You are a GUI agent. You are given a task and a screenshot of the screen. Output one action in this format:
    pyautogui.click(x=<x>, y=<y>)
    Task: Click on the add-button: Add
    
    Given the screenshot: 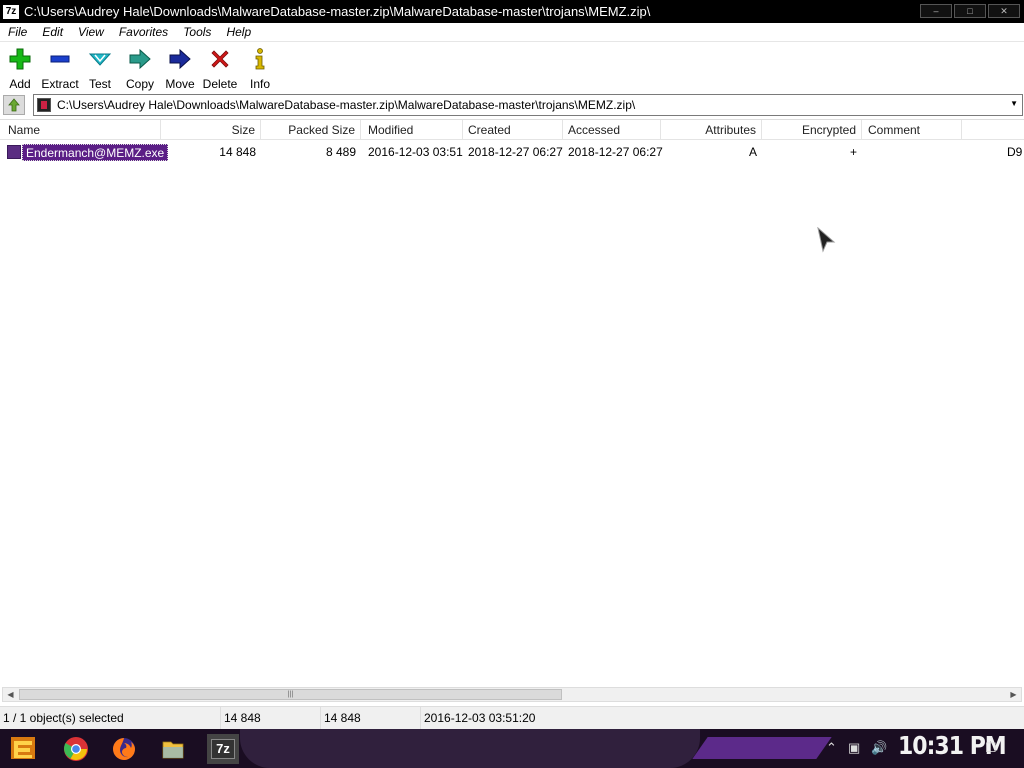 What is the action you would take?
    pyautogui.click(x=20, y=67)
    